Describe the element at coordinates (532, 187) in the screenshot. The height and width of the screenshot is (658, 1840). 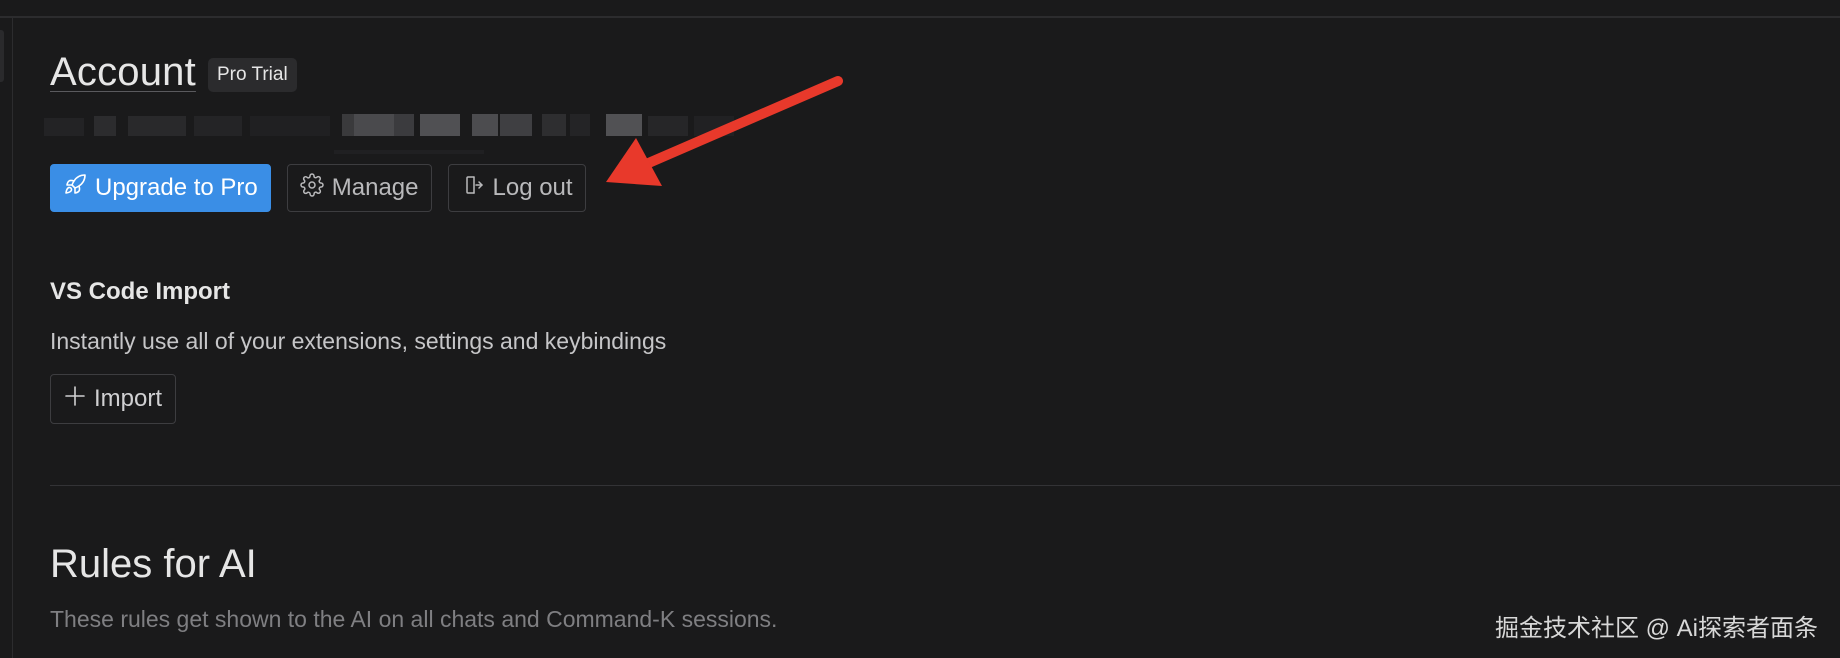
I see `logout-label: Log out` at that location.